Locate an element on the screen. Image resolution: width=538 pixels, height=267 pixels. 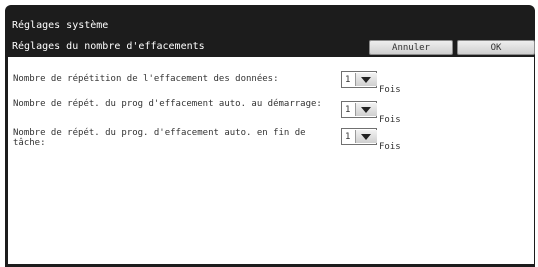
data-erase-count-select: 1 is located at coordinates (359, 79).